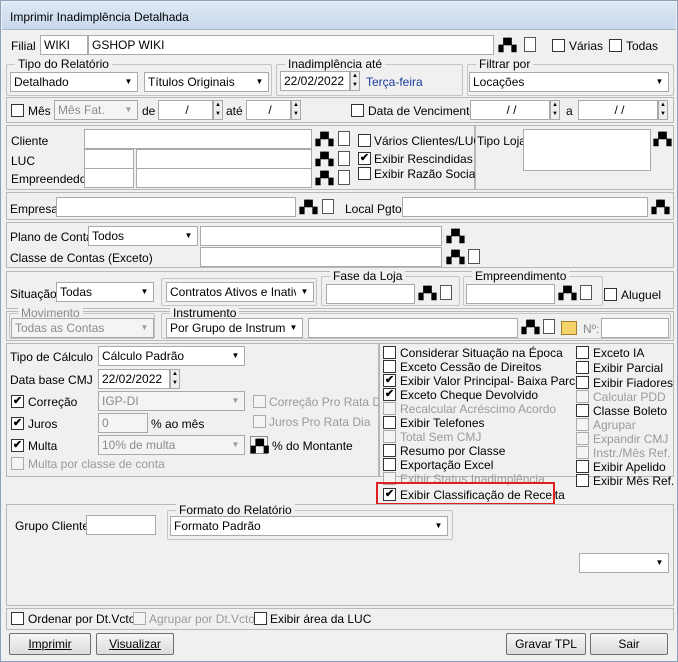  Describe the element at coordinates (549, 326) in the screenshot. I see `new-instrumento-icon` at that location.